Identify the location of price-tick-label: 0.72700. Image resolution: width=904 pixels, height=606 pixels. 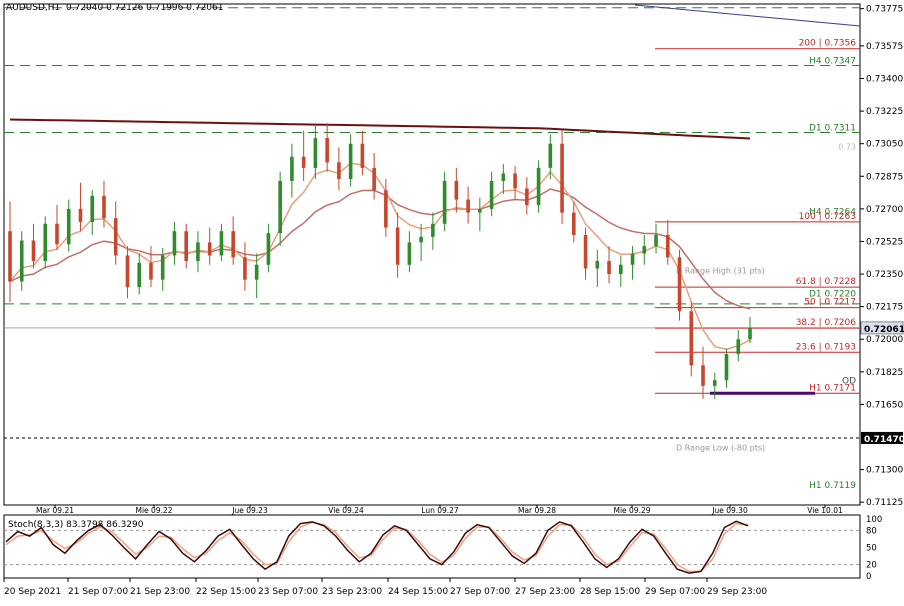
(884, 210).